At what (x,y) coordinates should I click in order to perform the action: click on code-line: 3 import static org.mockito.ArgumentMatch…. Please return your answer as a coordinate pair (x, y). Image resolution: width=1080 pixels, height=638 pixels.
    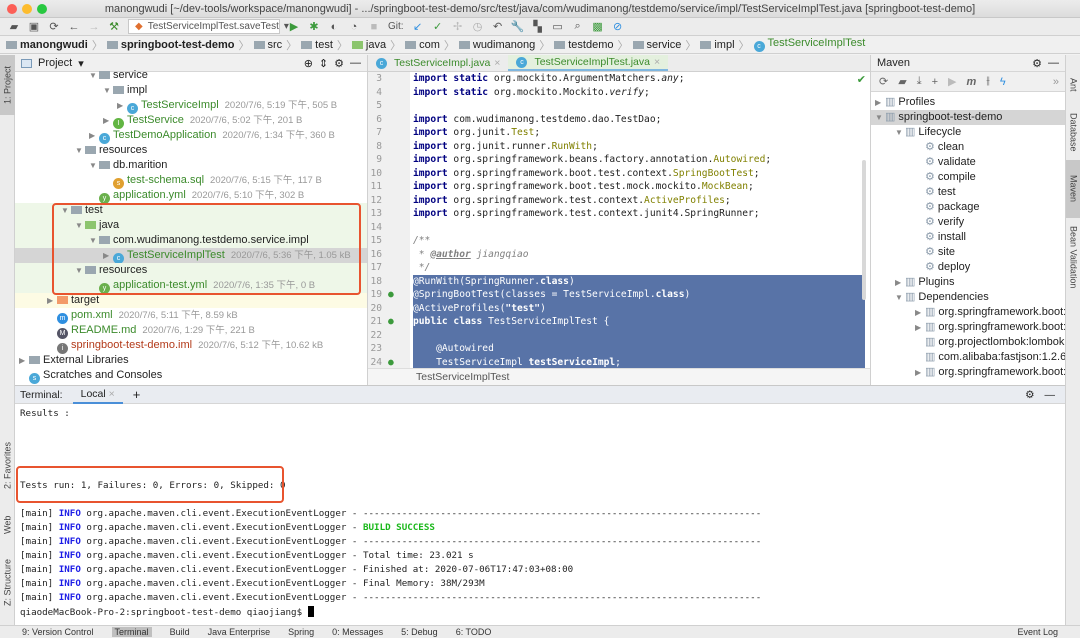
    Looking at the image, I should click on (619, 79).